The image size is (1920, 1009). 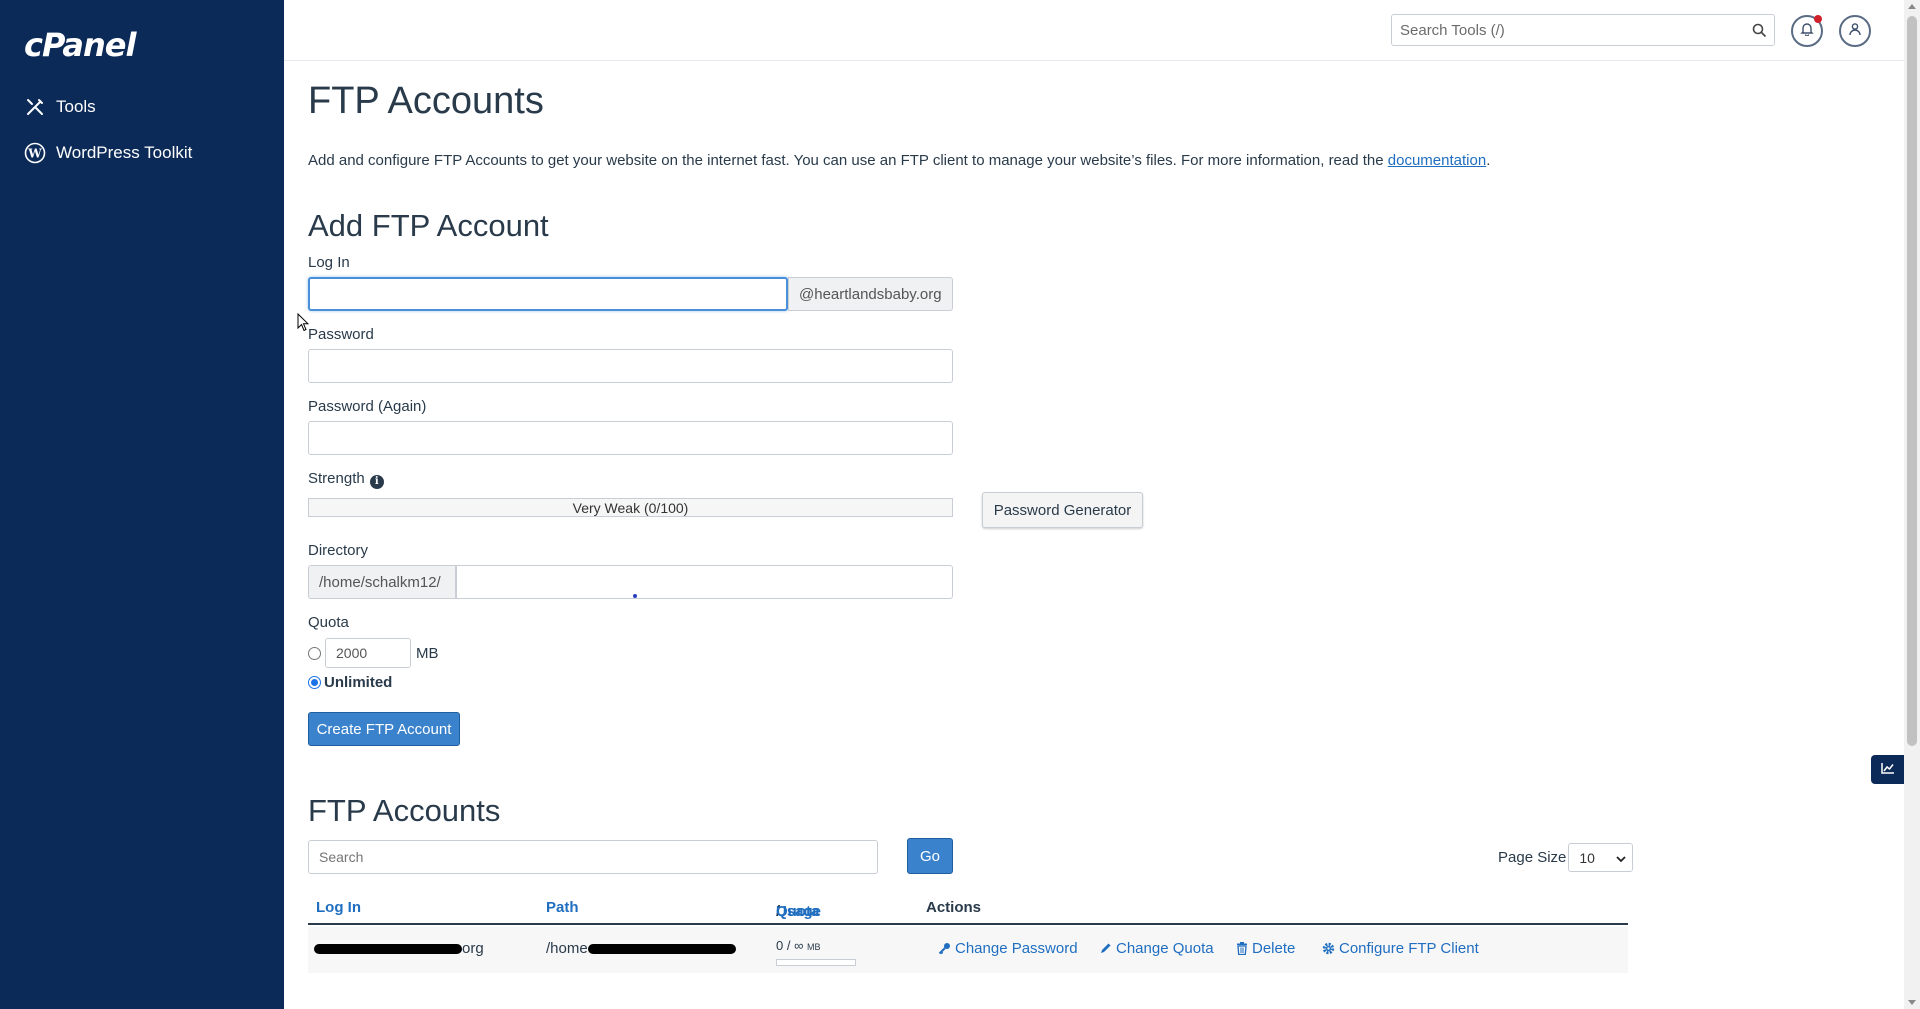 What do you see at coordinates (1912, 6) in the screenshot?
I see `scroll-up-icon` at bounding box center [1912, 6].